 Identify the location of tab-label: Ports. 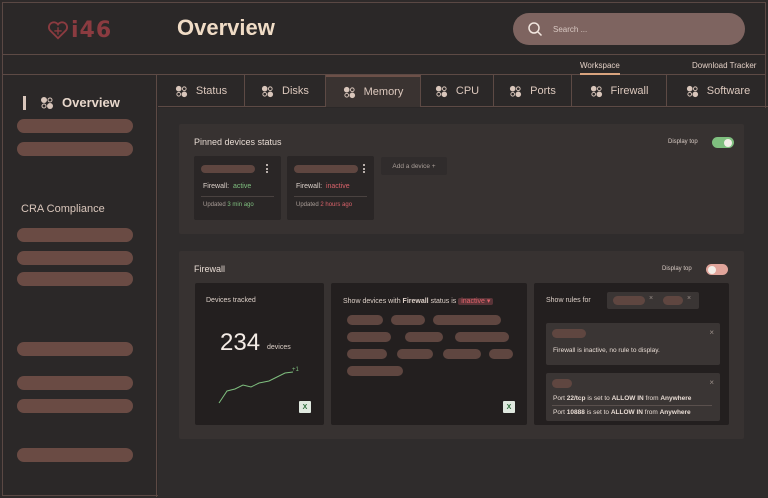
(543, 91).